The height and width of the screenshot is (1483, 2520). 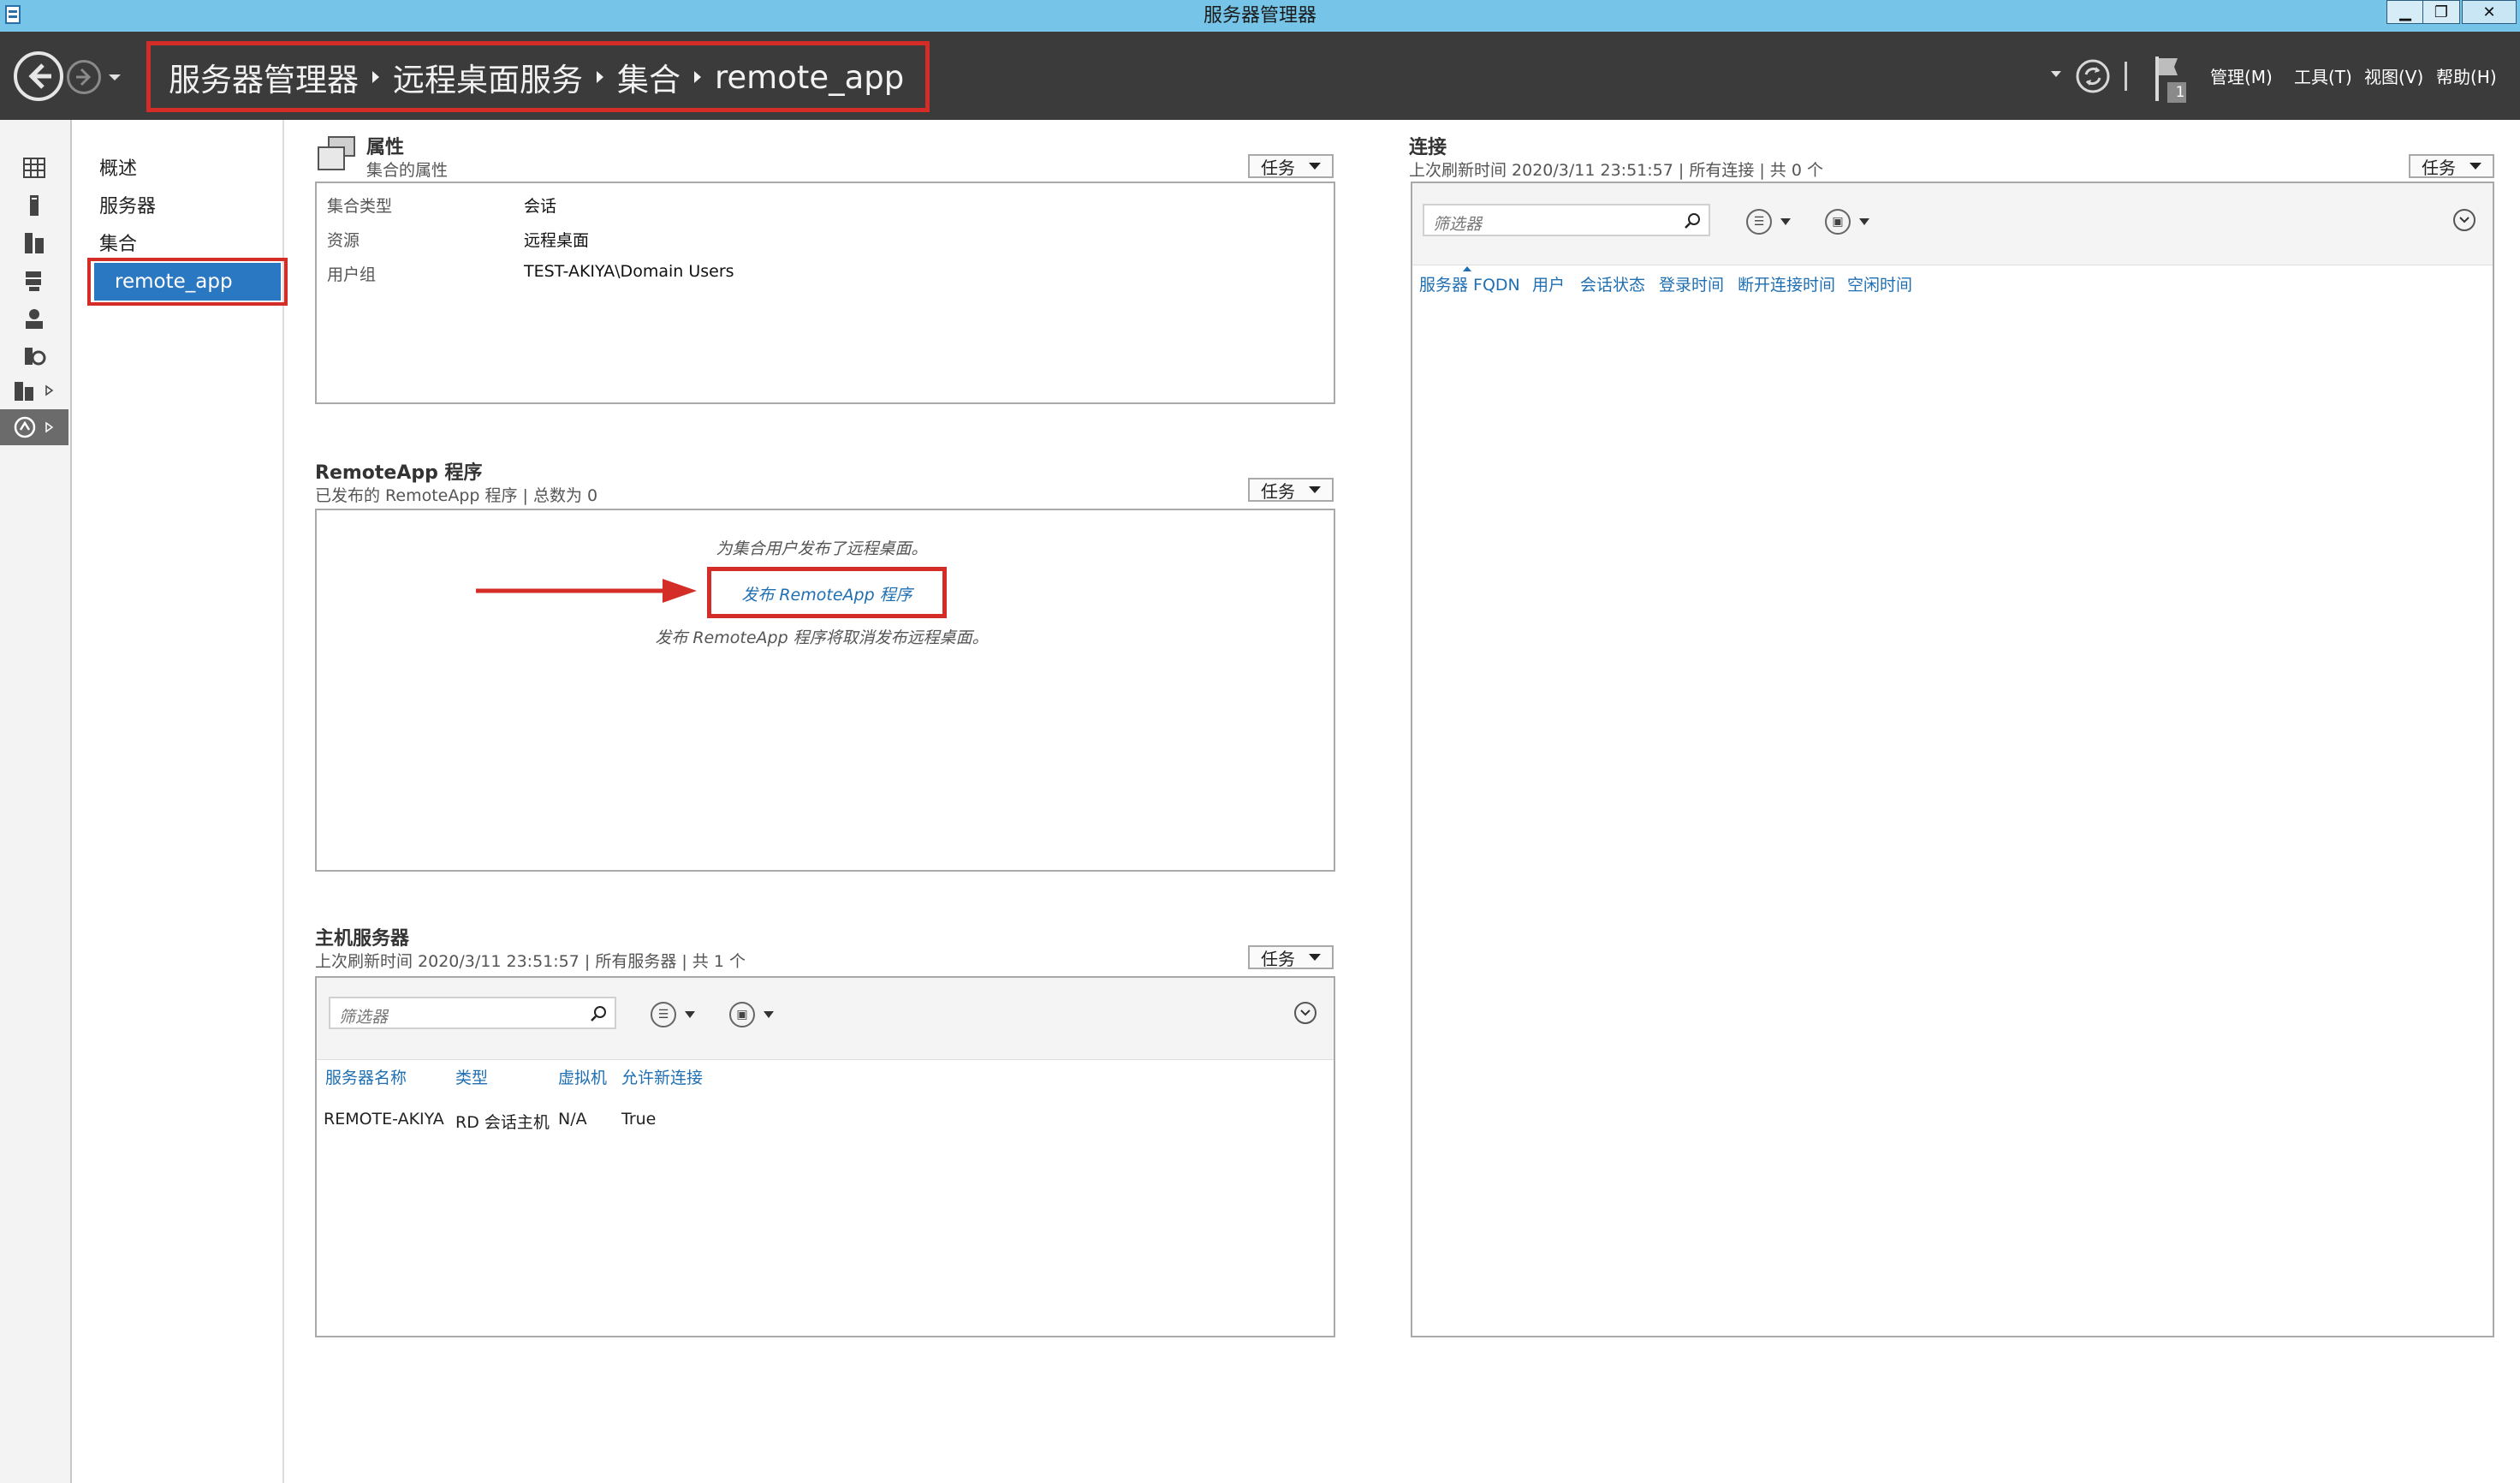 I want to click on host-servers-list-options: ☰, so click(x=673, y=1014).